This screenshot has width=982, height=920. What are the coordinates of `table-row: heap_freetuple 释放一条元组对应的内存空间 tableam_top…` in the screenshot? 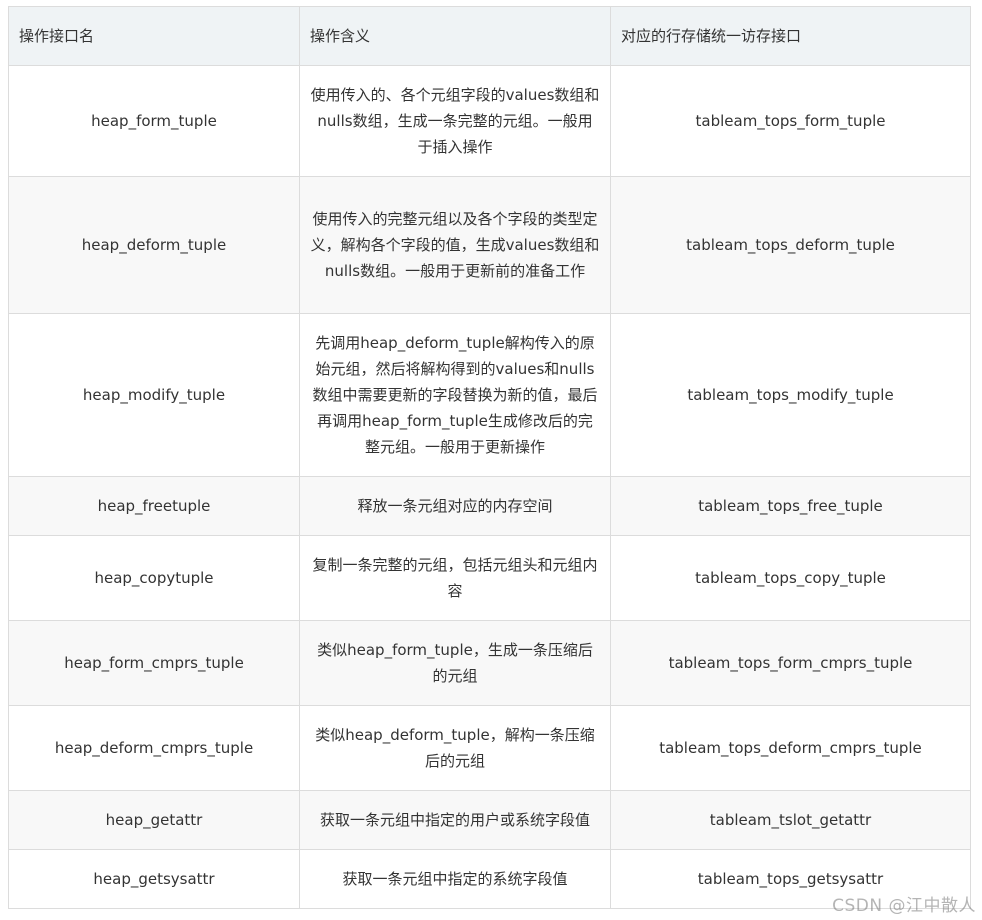 It's located at (489, 506).